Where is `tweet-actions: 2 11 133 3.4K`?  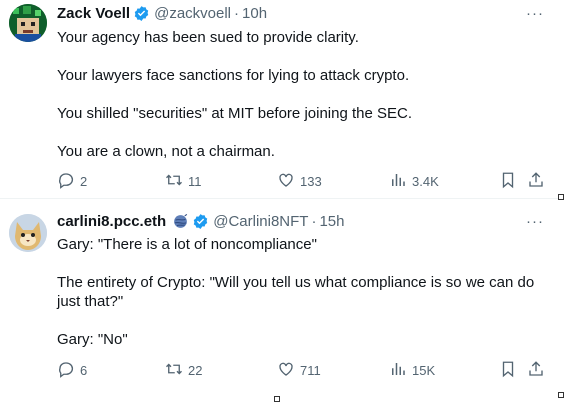 tweet-actions: 2 11 133 3.4K is located at coordinates (307, 182).